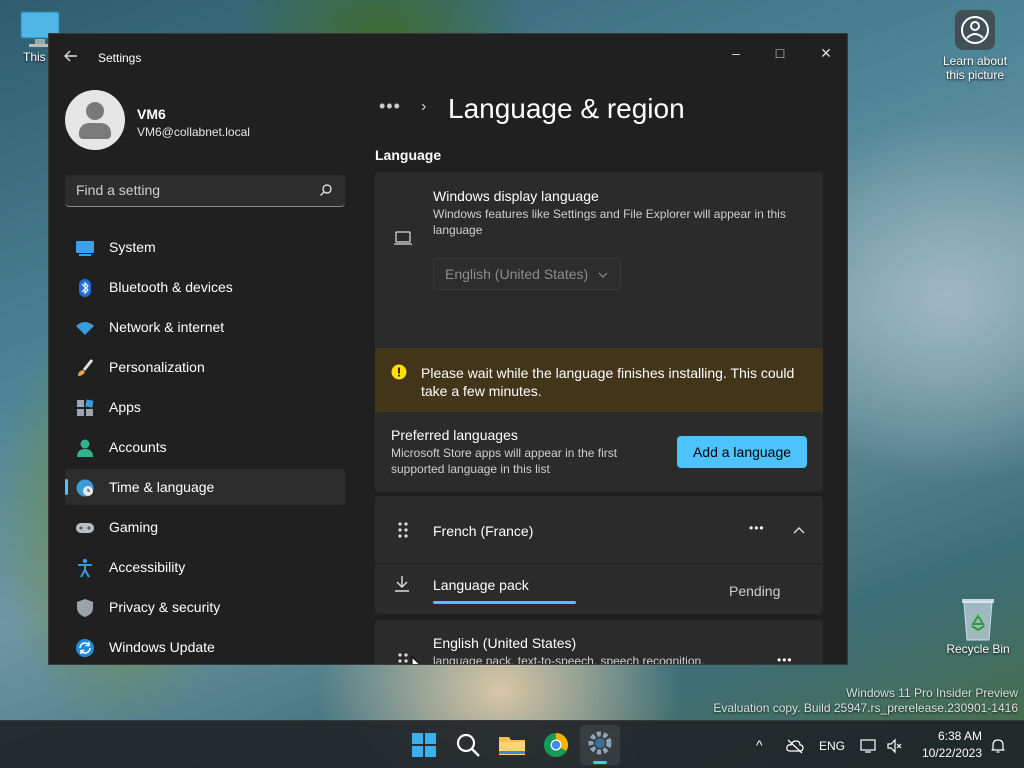 The height and width of the screenshot is (768, 1024). Describe the element at coordinates (85, 488) in the screenshot. I see `globe-clock-icon` at that location.